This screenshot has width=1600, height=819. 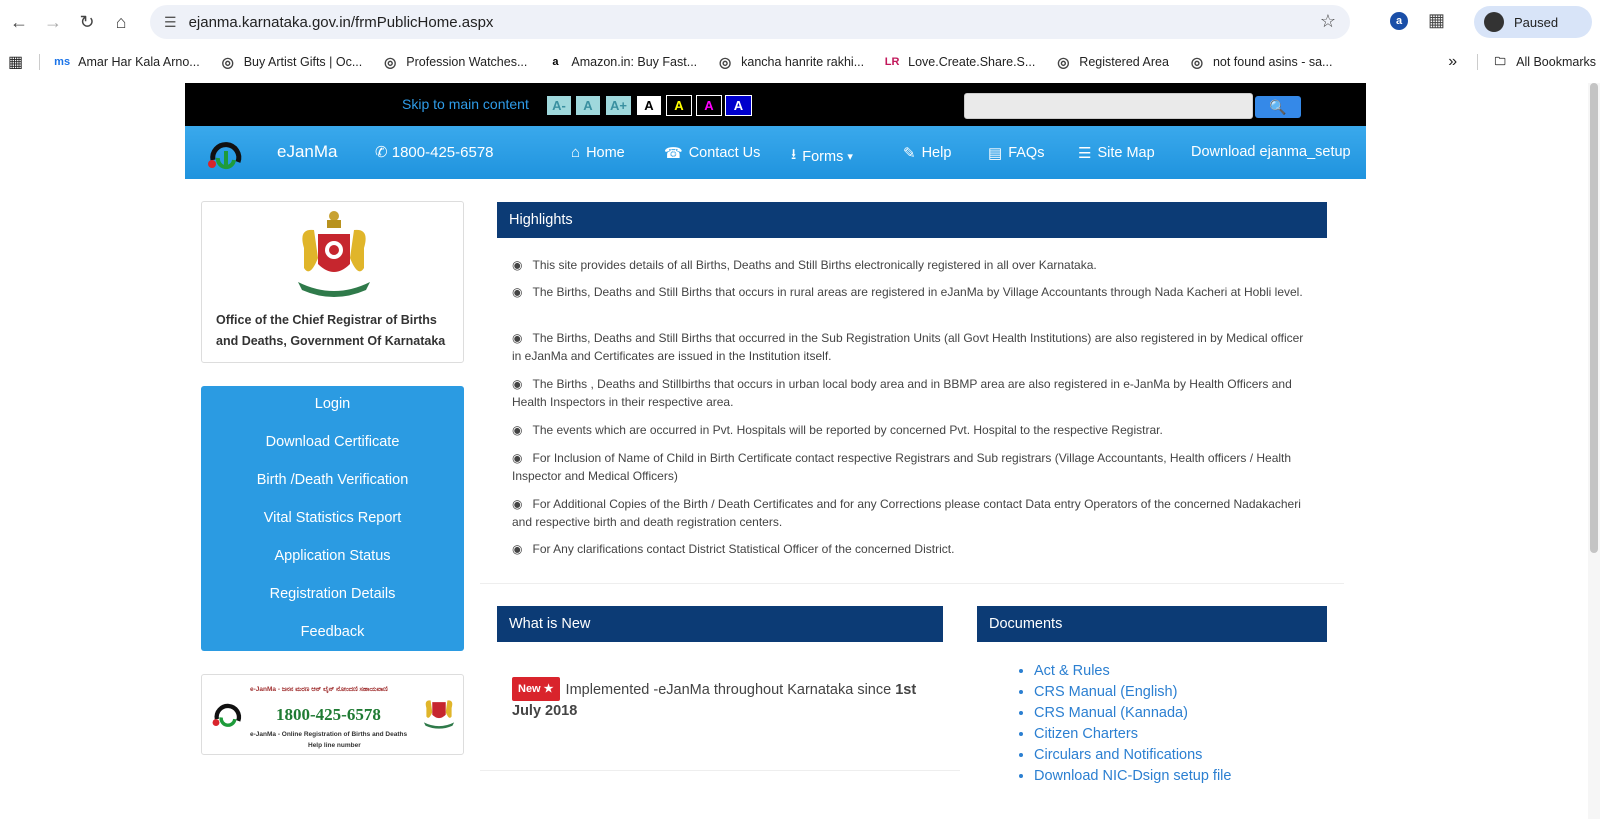 I want to click on back-icon: ←, so click(x=19, y=22).